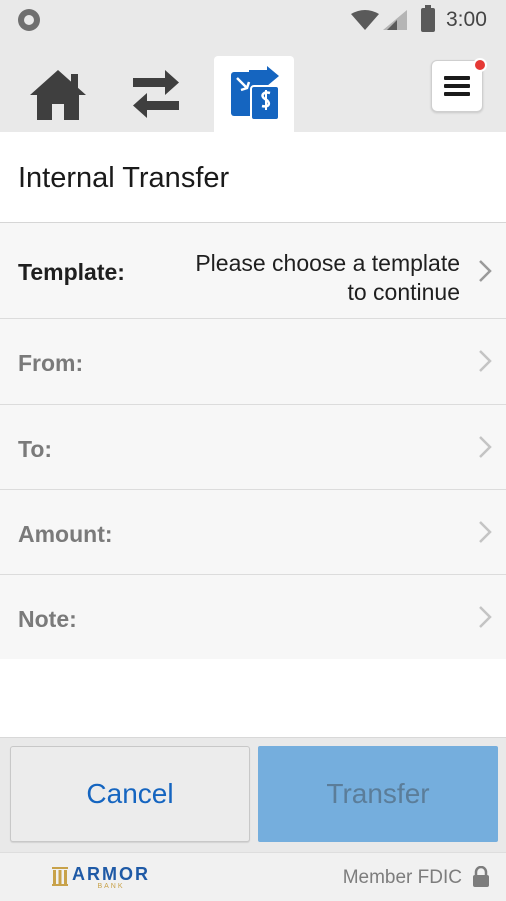  I want to click on bank-sub: BANK, so click(111, 886).